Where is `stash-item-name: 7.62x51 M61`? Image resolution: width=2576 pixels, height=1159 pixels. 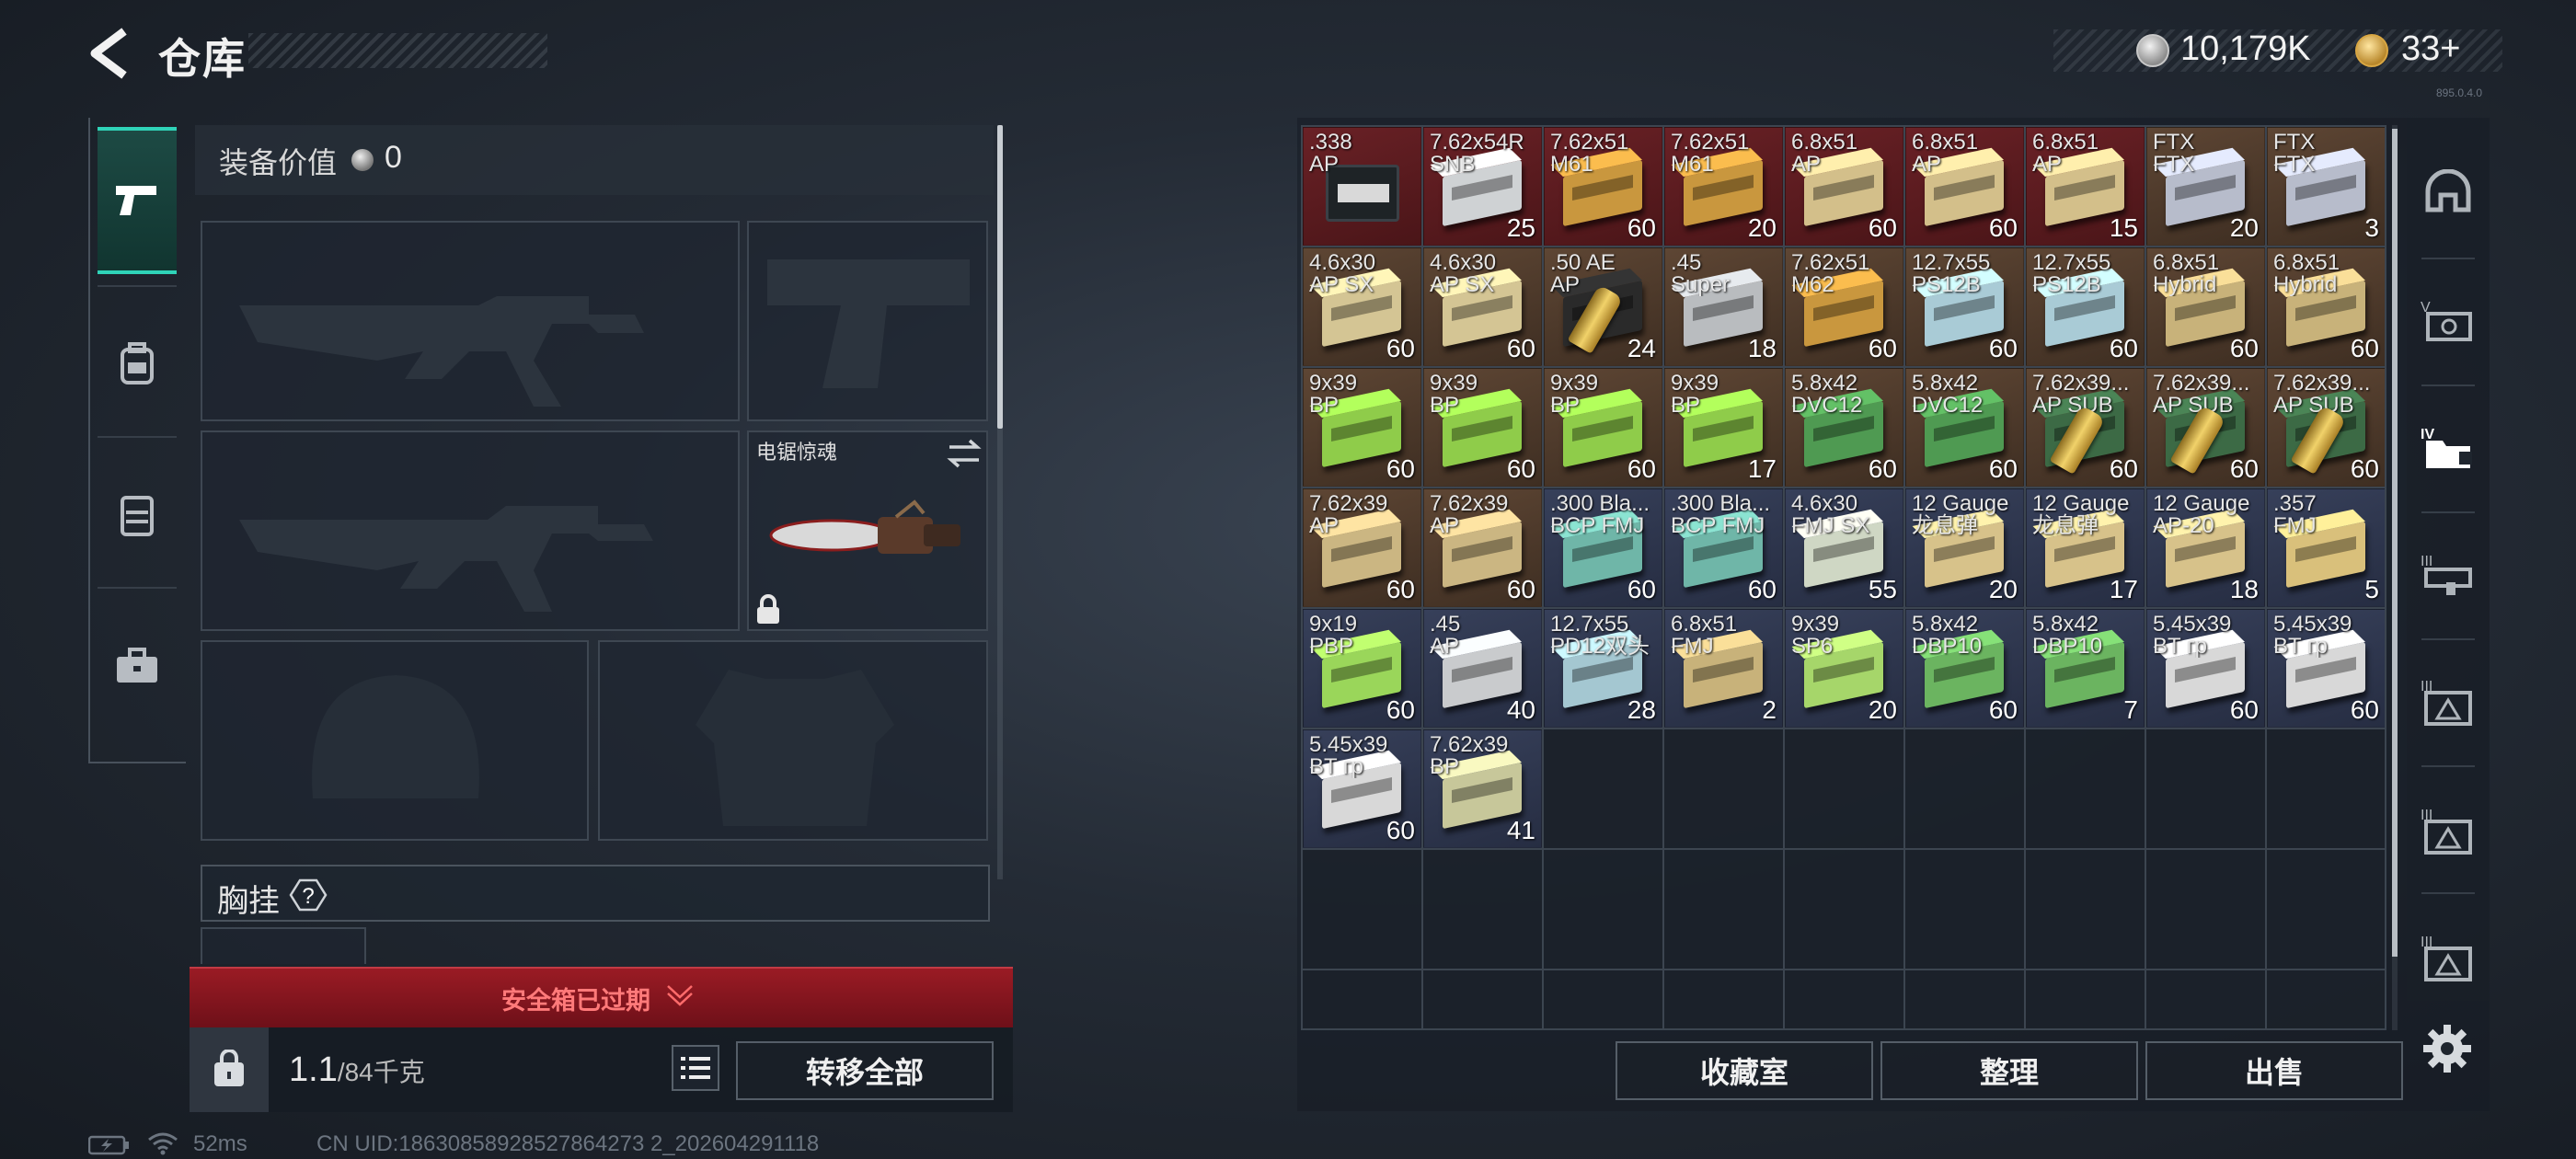 stash-item-name: 7.62x51 M61 is located at coordinates (1710, 154).